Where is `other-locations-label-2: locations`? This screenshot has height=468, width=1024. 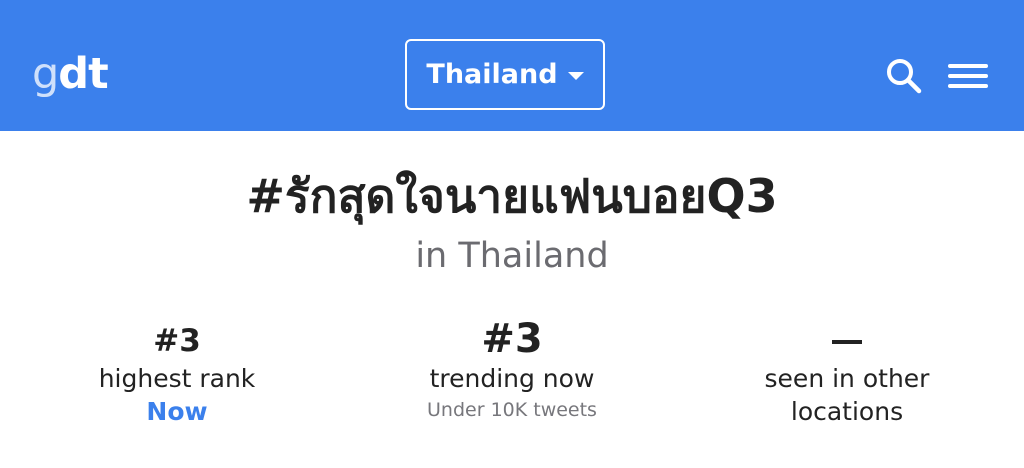 other-locations-label-2: locations is located at coordinates (847, 411).